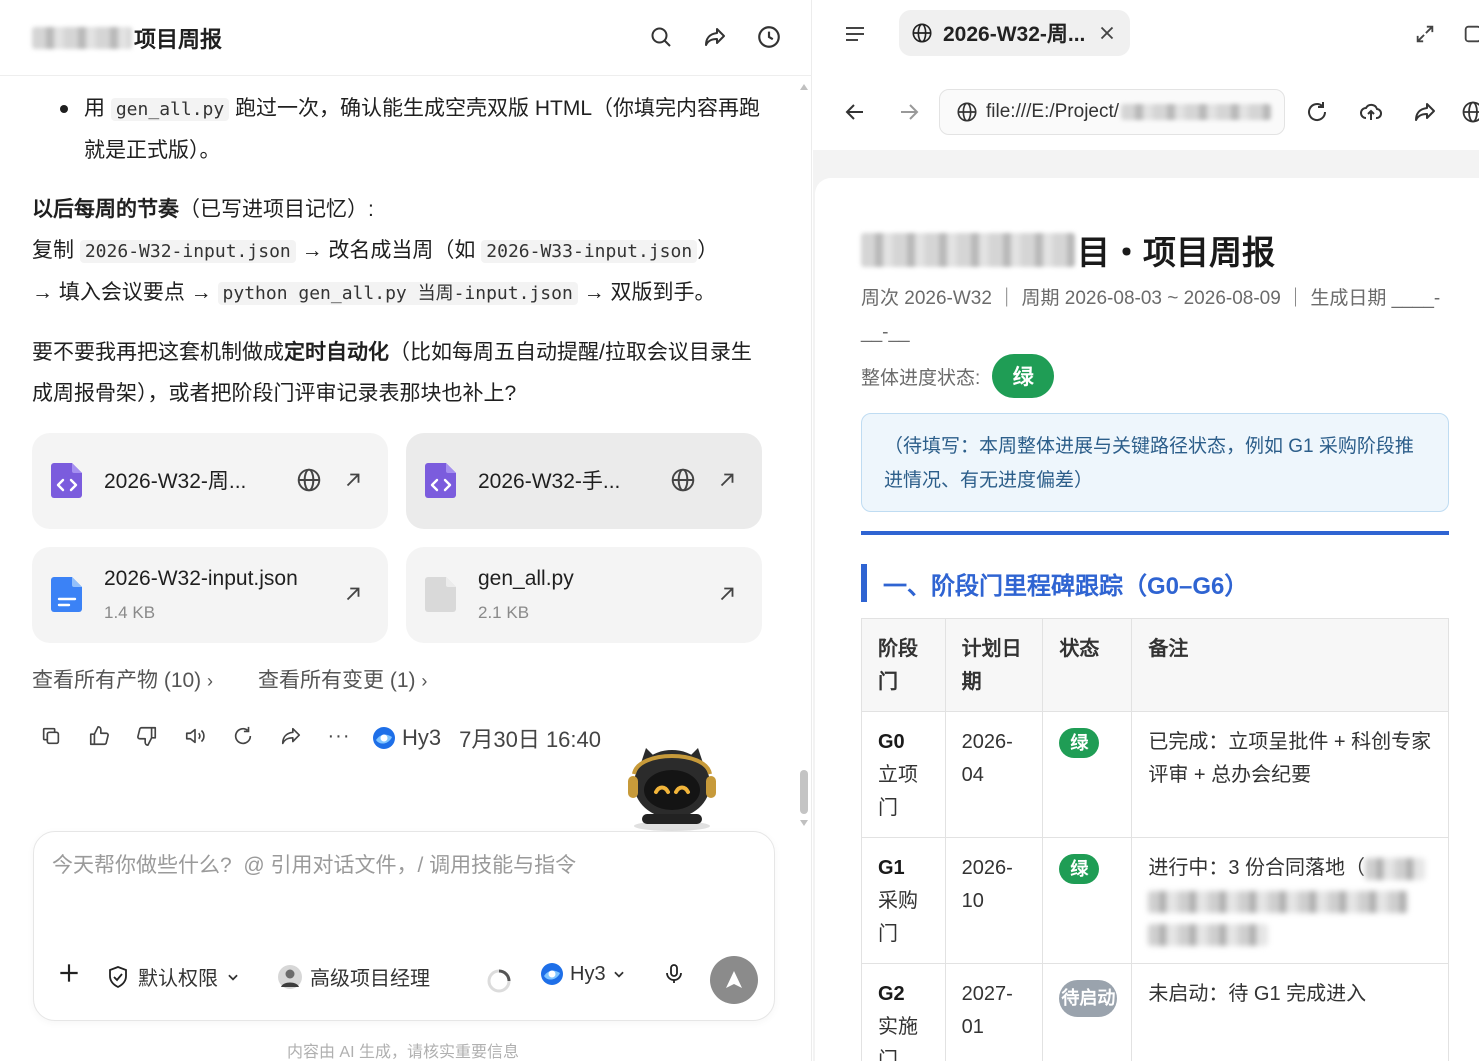  I want to click on inline-code: 2026-W33-input.json, so click(589, 251).